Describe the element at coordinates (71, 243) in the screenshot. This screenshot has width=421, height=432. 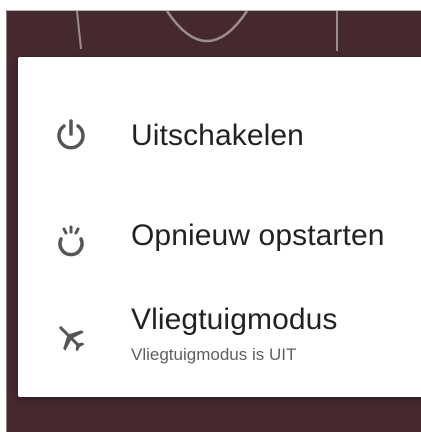
I see `restart-icon` at that location.